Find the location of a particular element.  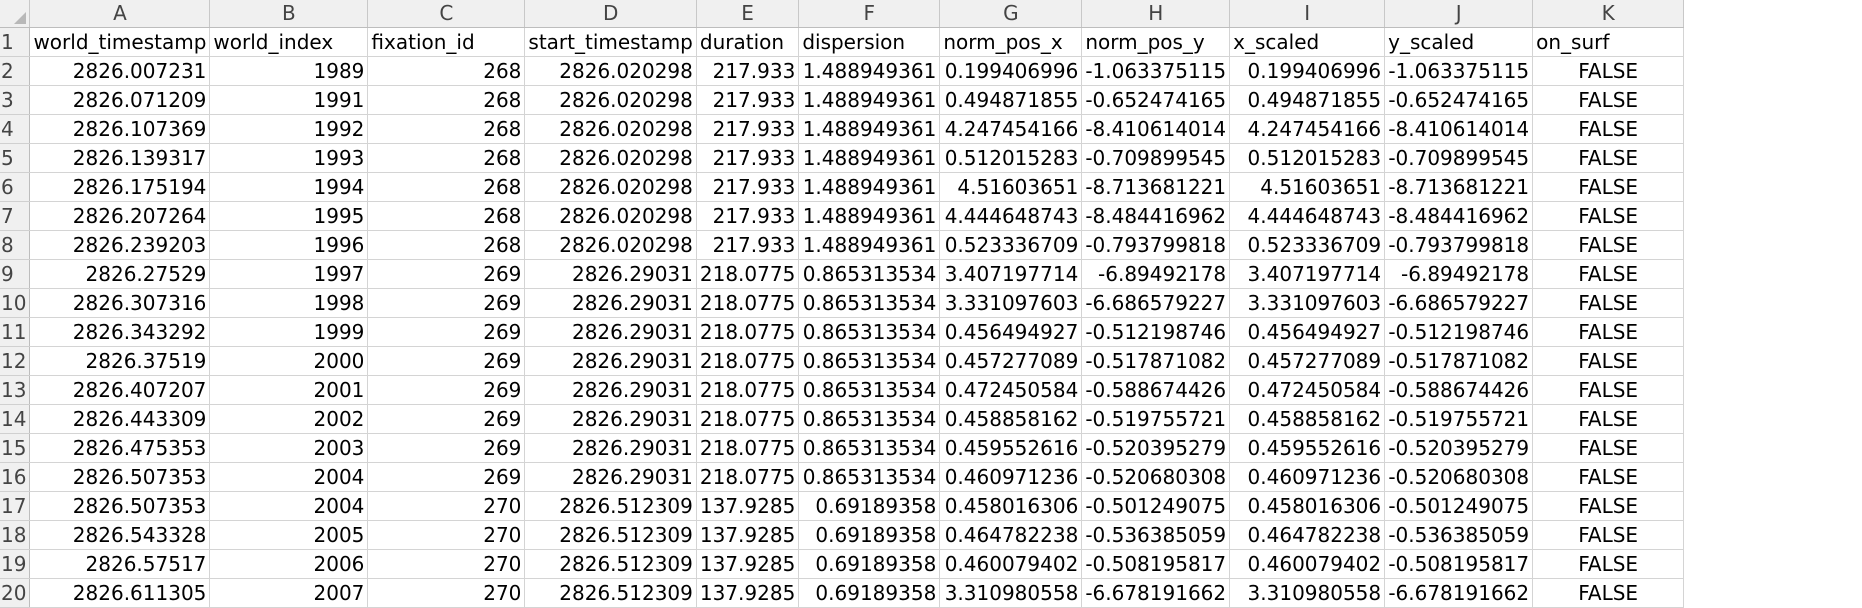

data-cell: 4.444648743 is located at coordinates (1307, 216).